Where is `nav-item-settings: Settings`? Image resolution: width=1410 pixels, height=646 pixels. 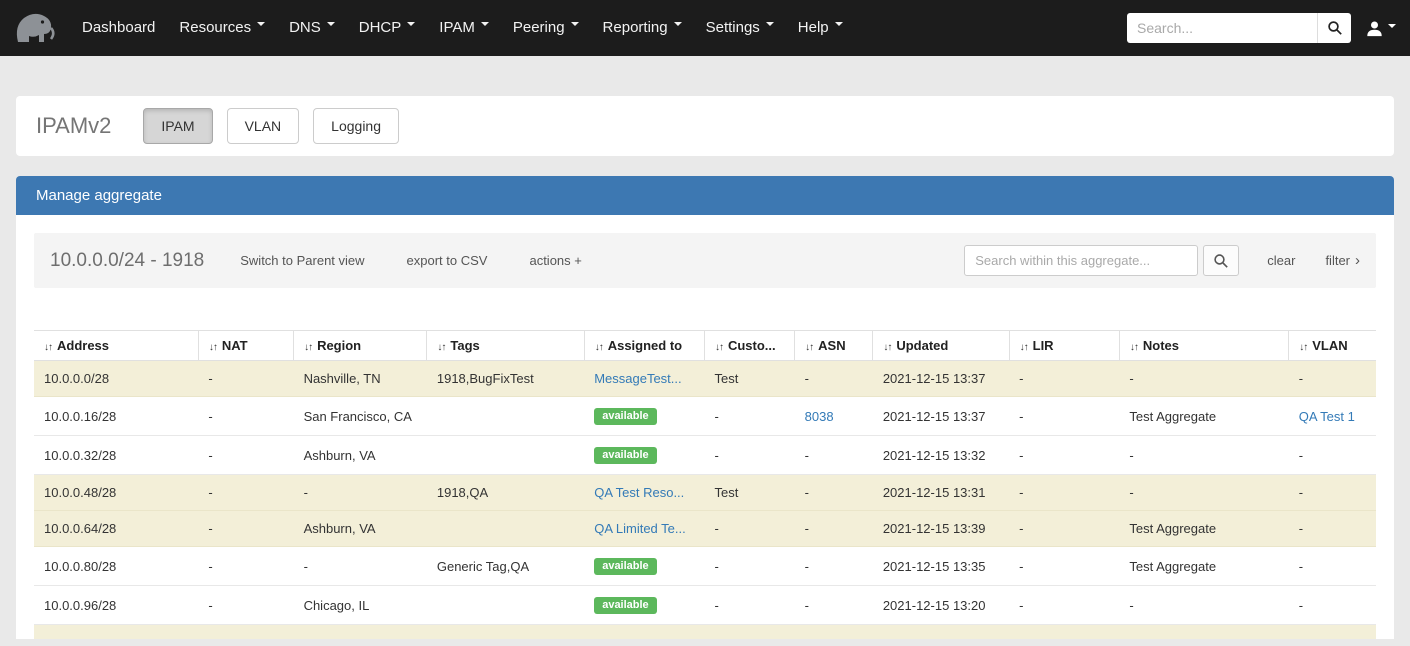 nav-item-settings: Settings is located at coordinates (740, 28).